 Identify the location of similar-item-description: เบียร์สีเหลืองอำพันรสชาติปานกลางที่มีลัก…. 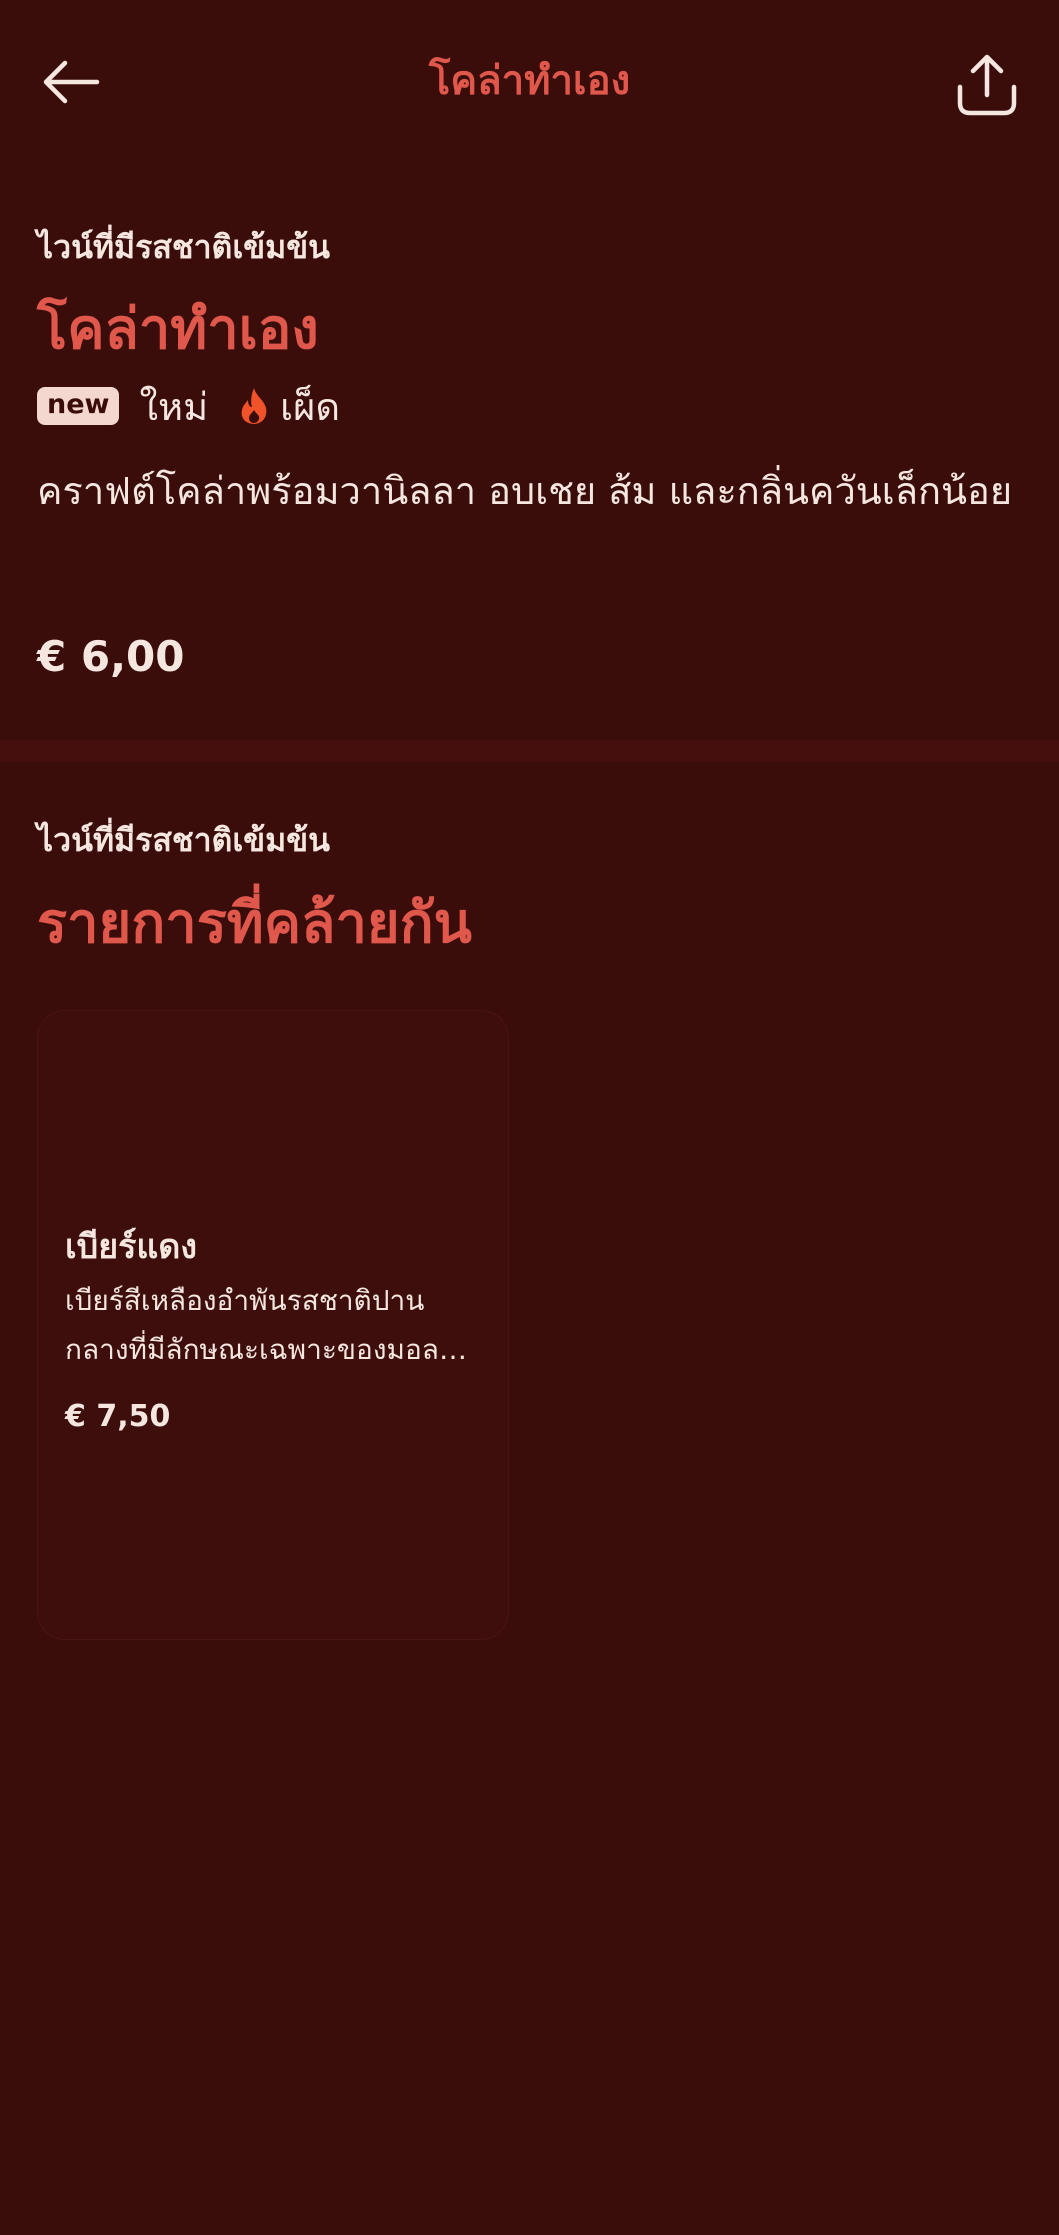
(261, 1325).